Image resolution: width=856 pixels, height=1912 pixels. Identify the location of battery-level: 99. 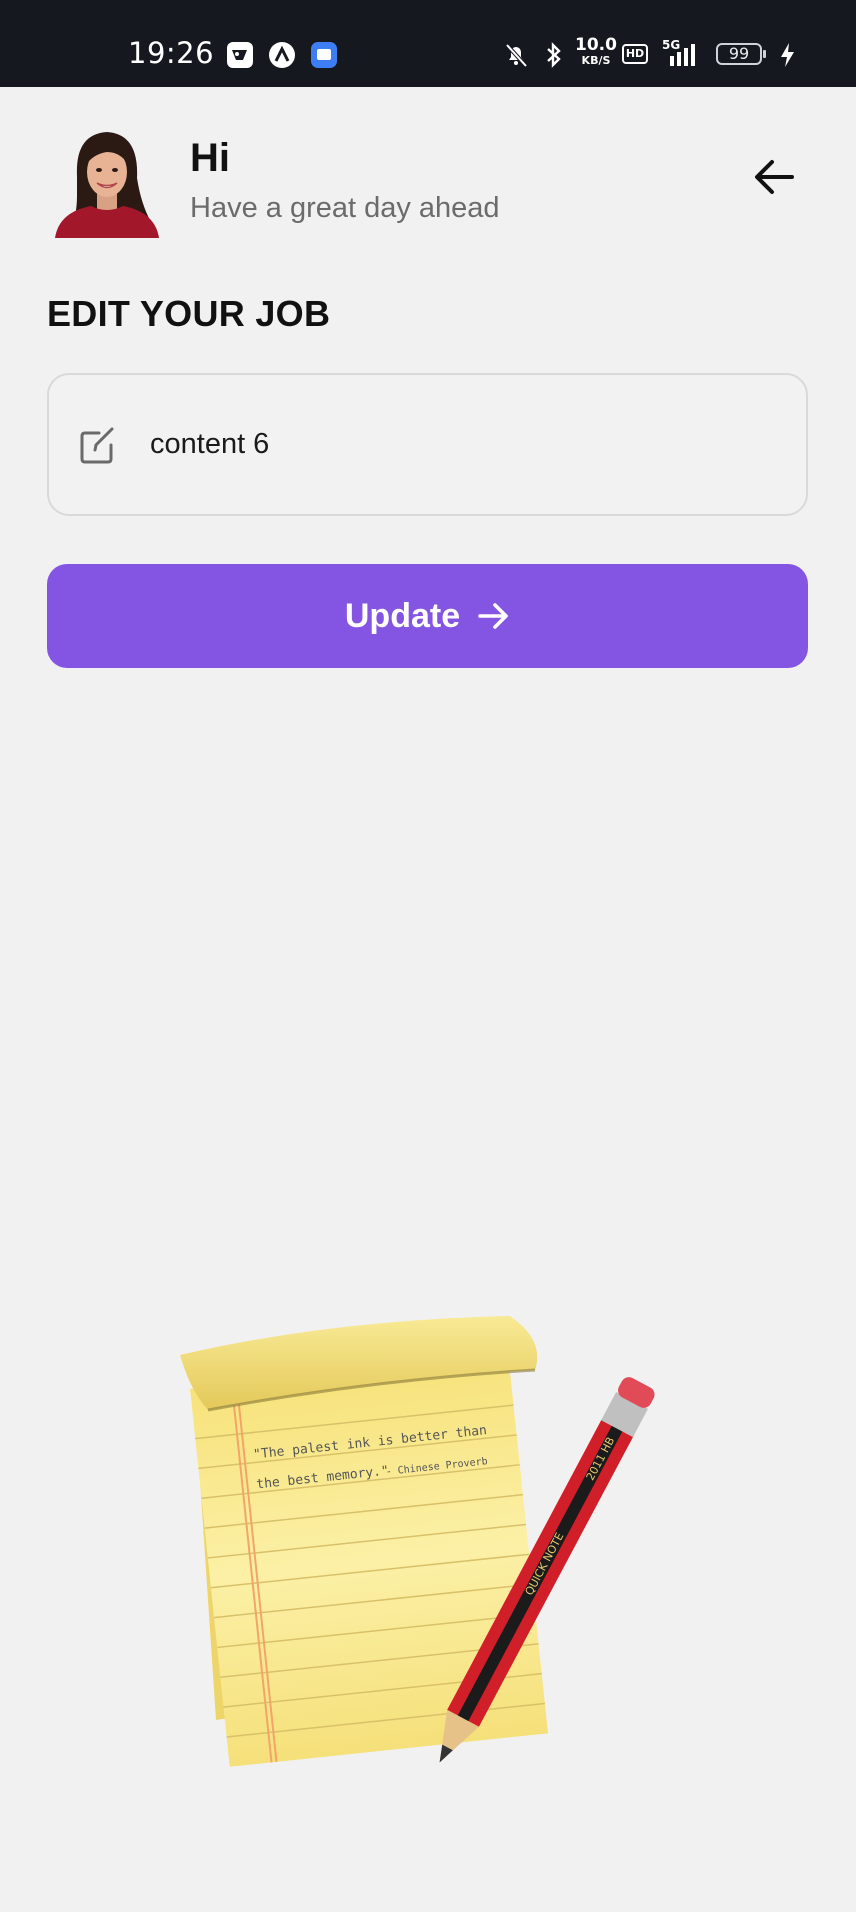
(739, 53).